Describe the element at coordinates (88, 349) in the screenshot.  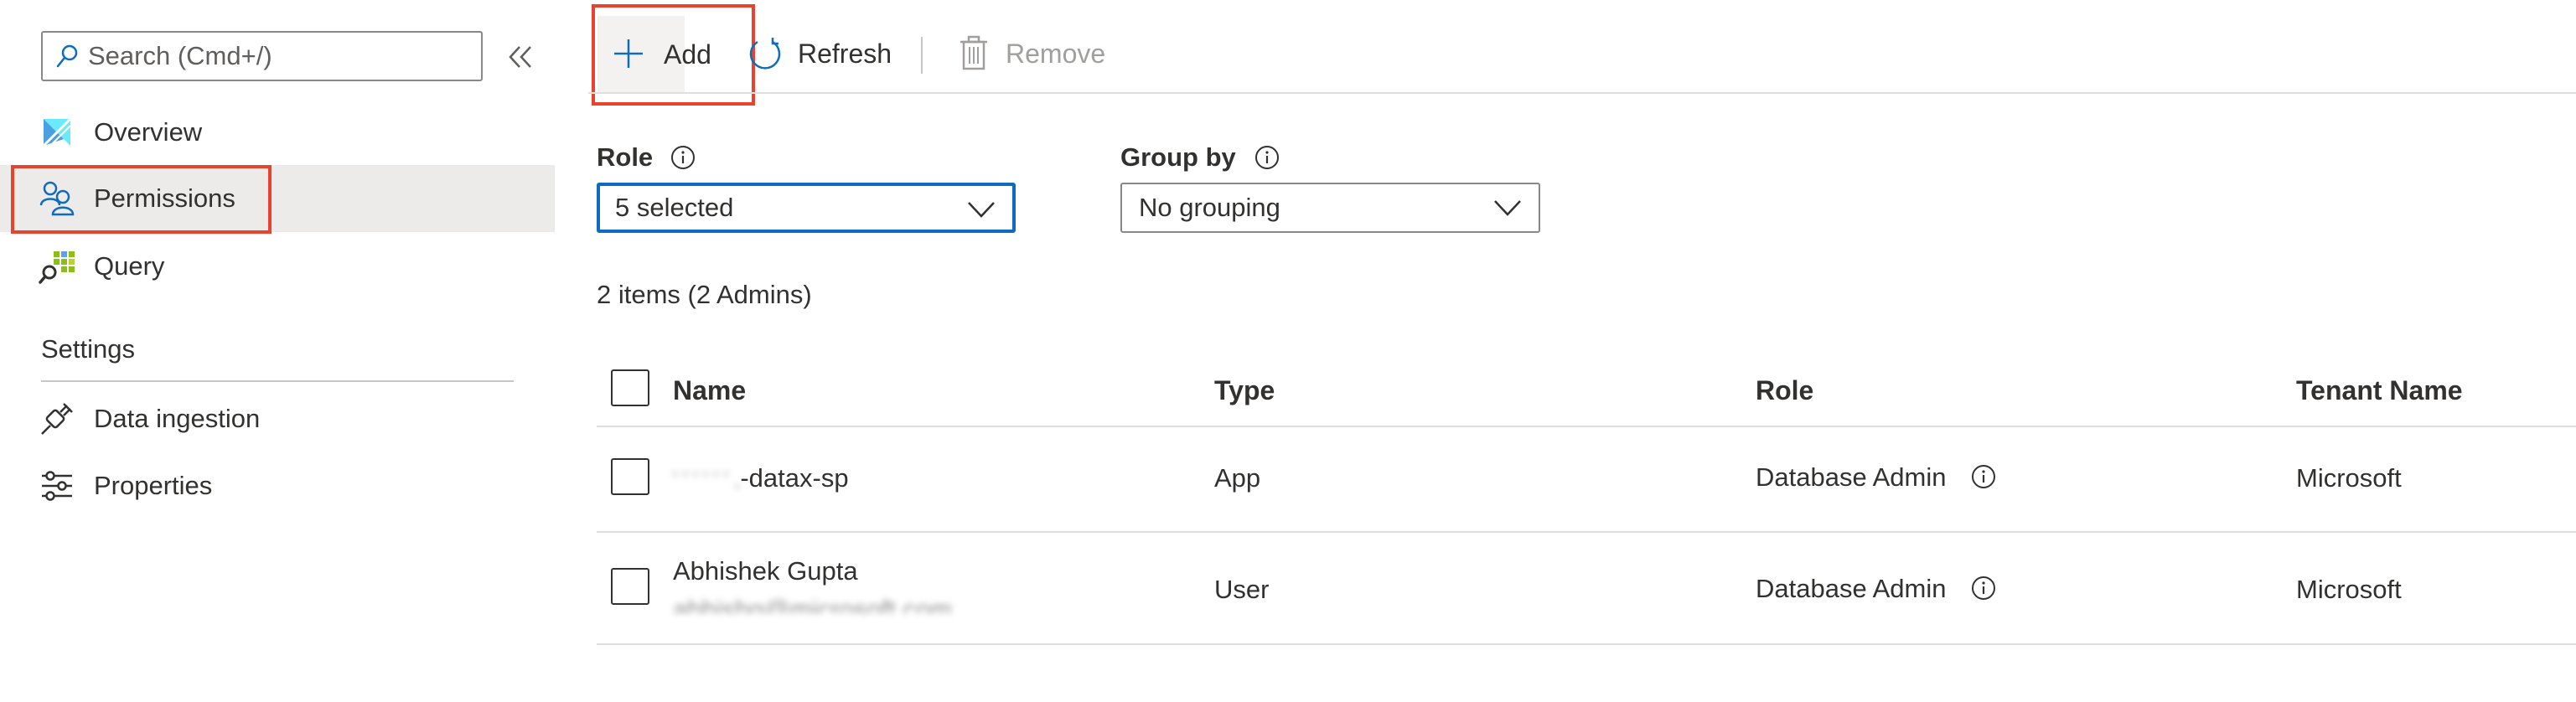
I see `settings-section-header: Settings` at that location.